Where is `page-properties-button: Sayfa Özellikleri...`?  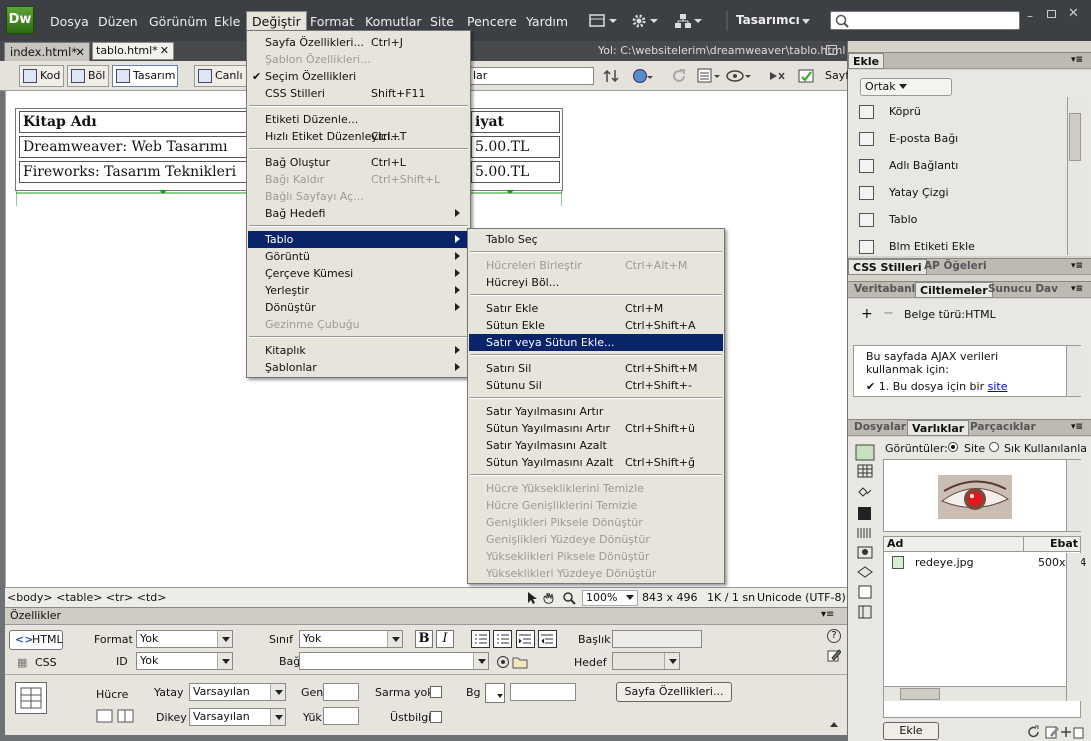
page-properties-button: Sayfa Özellikleri... is located at coordinates (674, 692).